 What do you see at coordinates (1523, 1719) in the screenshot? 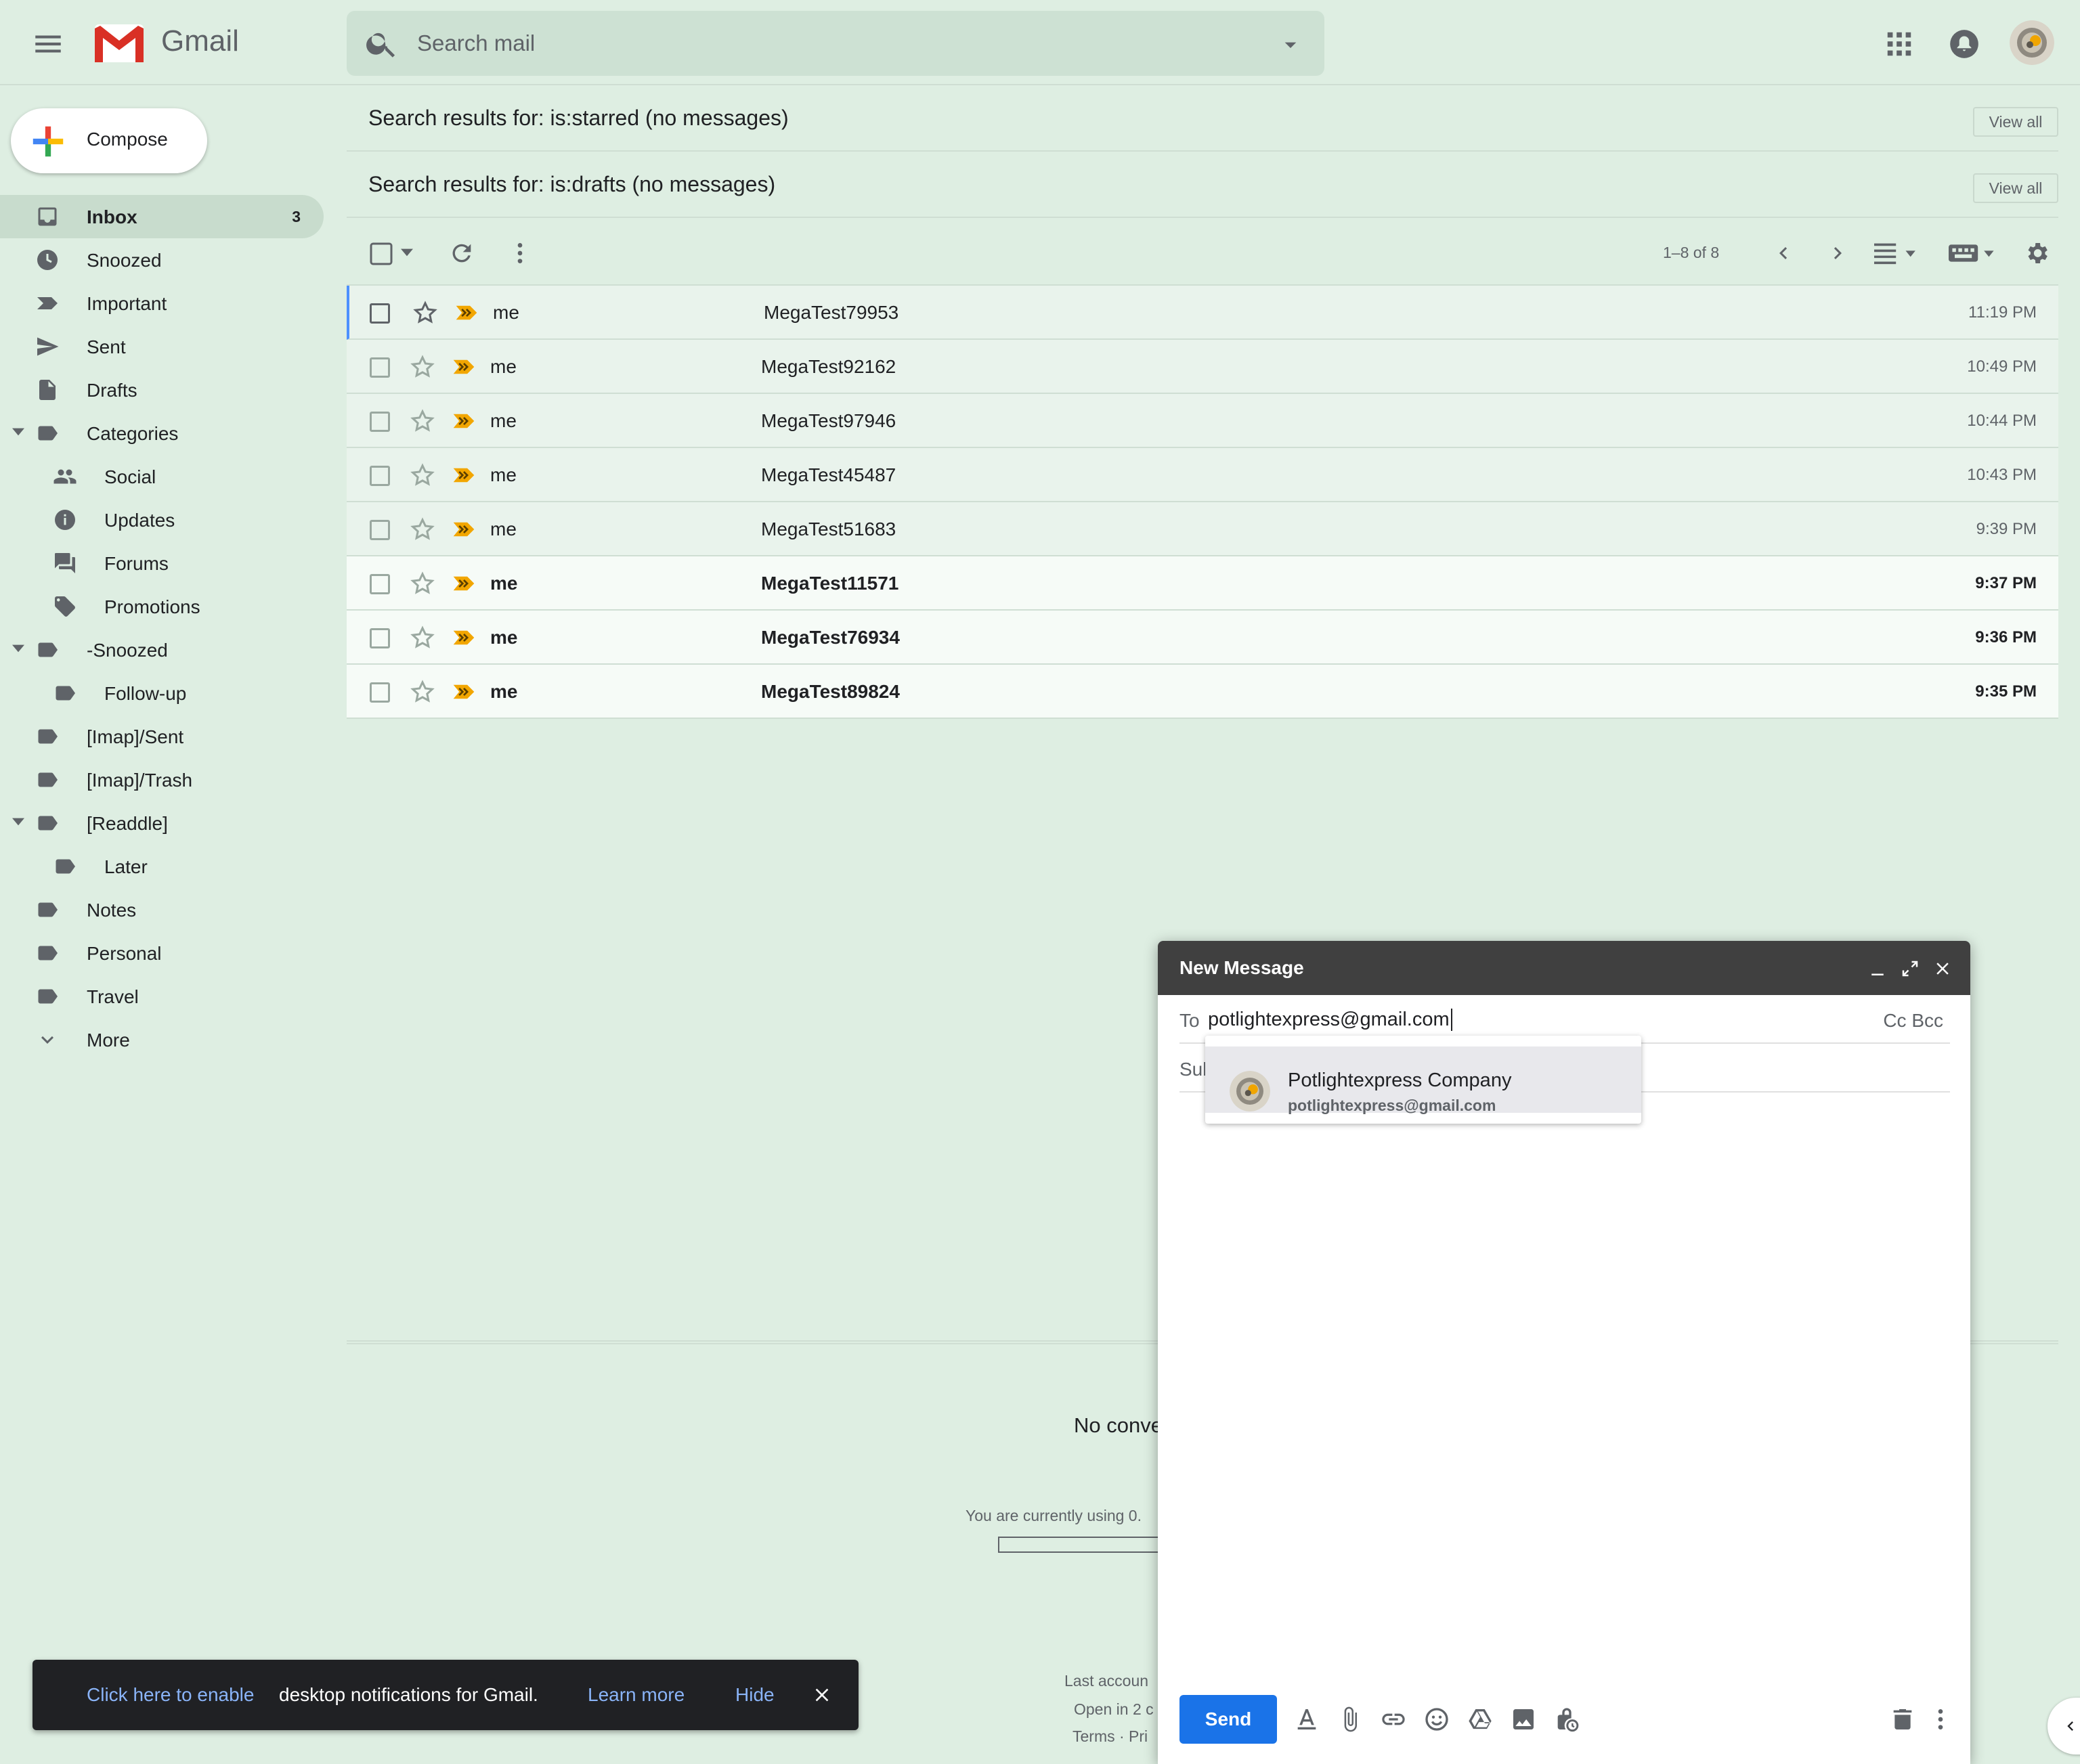
I see `insert-photo-icon` at bounding box center [1523, 1719].